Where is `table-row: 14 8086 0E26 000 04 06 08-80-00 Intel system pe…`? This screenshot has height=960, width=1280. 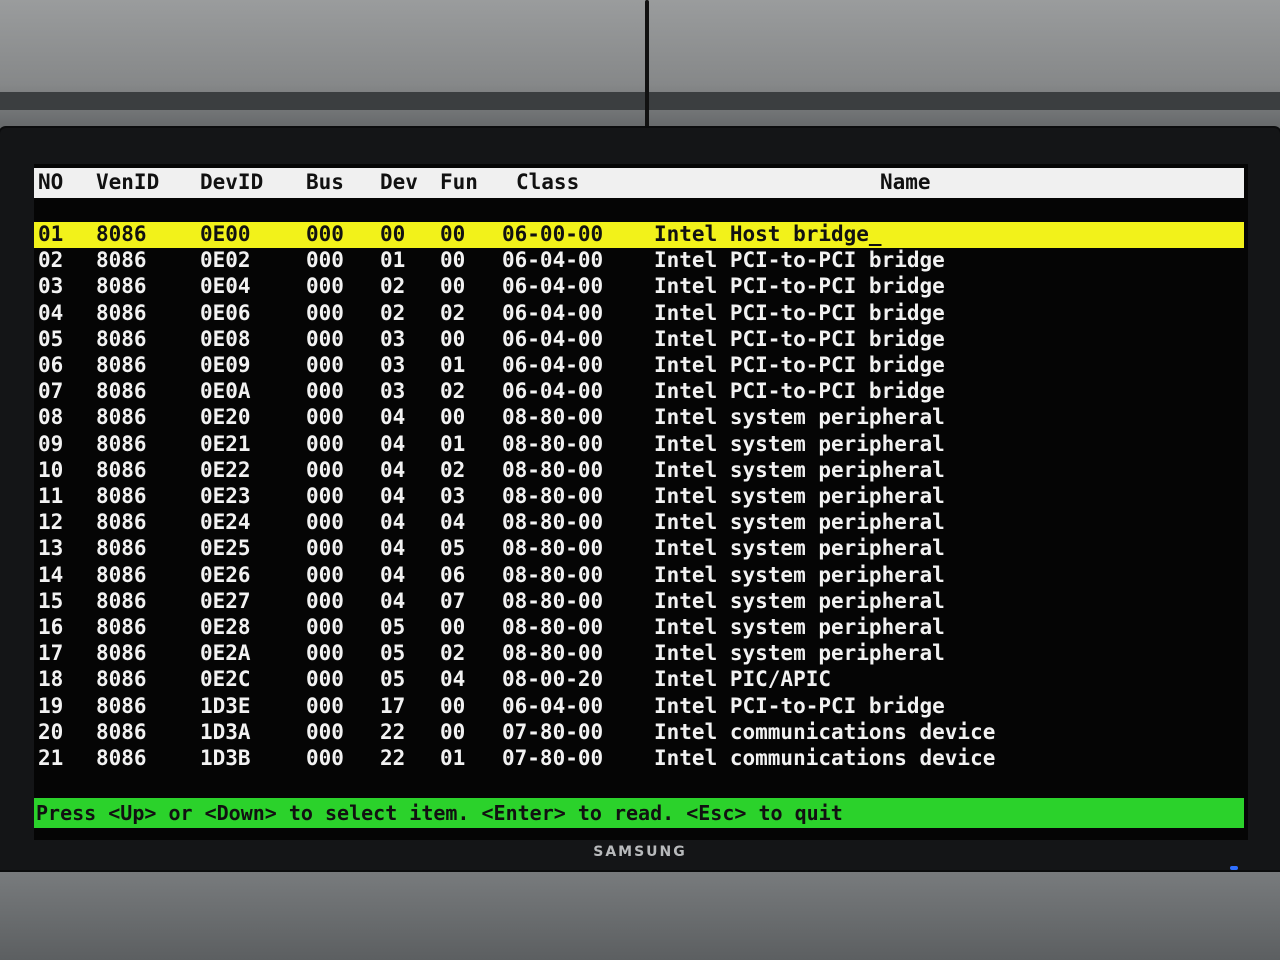
table-row: 14 8086 0E26 000 04 06 08-80-00 Intel system pe… is located at coordinates (639, 576).